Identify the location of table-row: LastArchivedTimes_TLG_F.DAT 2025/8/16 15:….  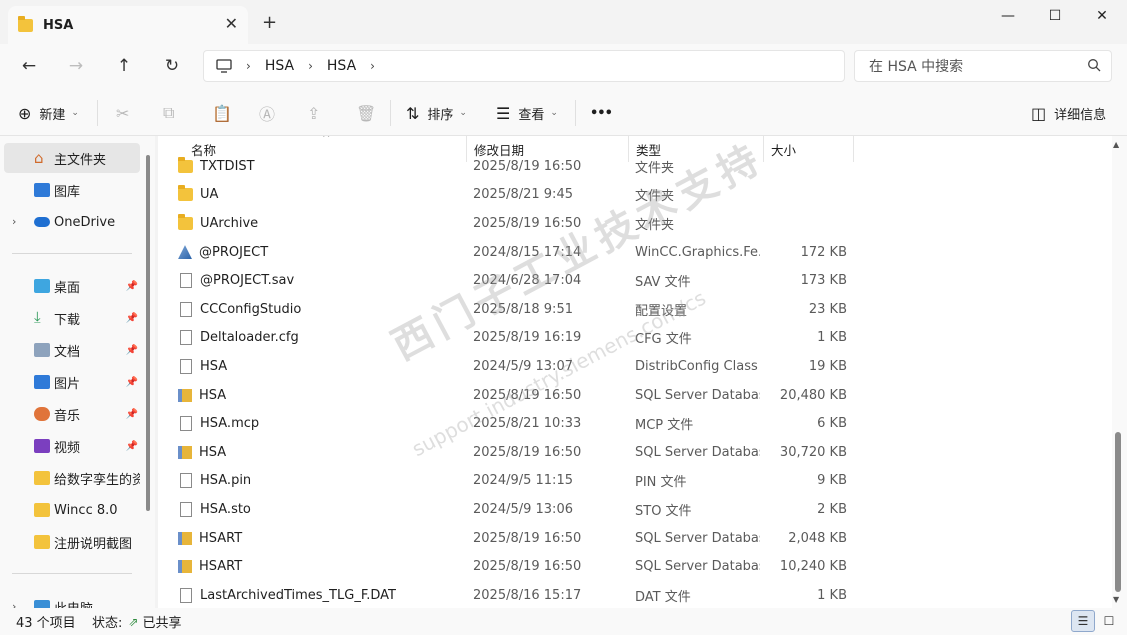
(635, 594).